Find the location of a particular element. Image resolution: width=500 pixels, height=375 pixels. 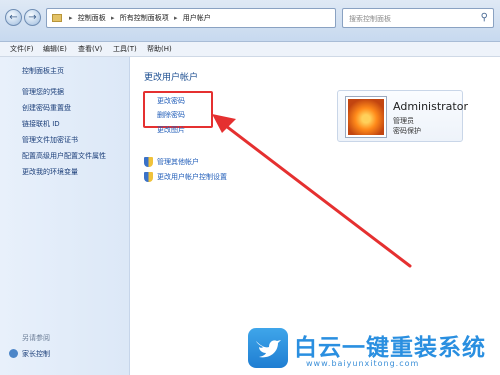

watermark-logo: 白云一键重装系统 www.baiyunxitong.com is located at coordinates (370, 348).